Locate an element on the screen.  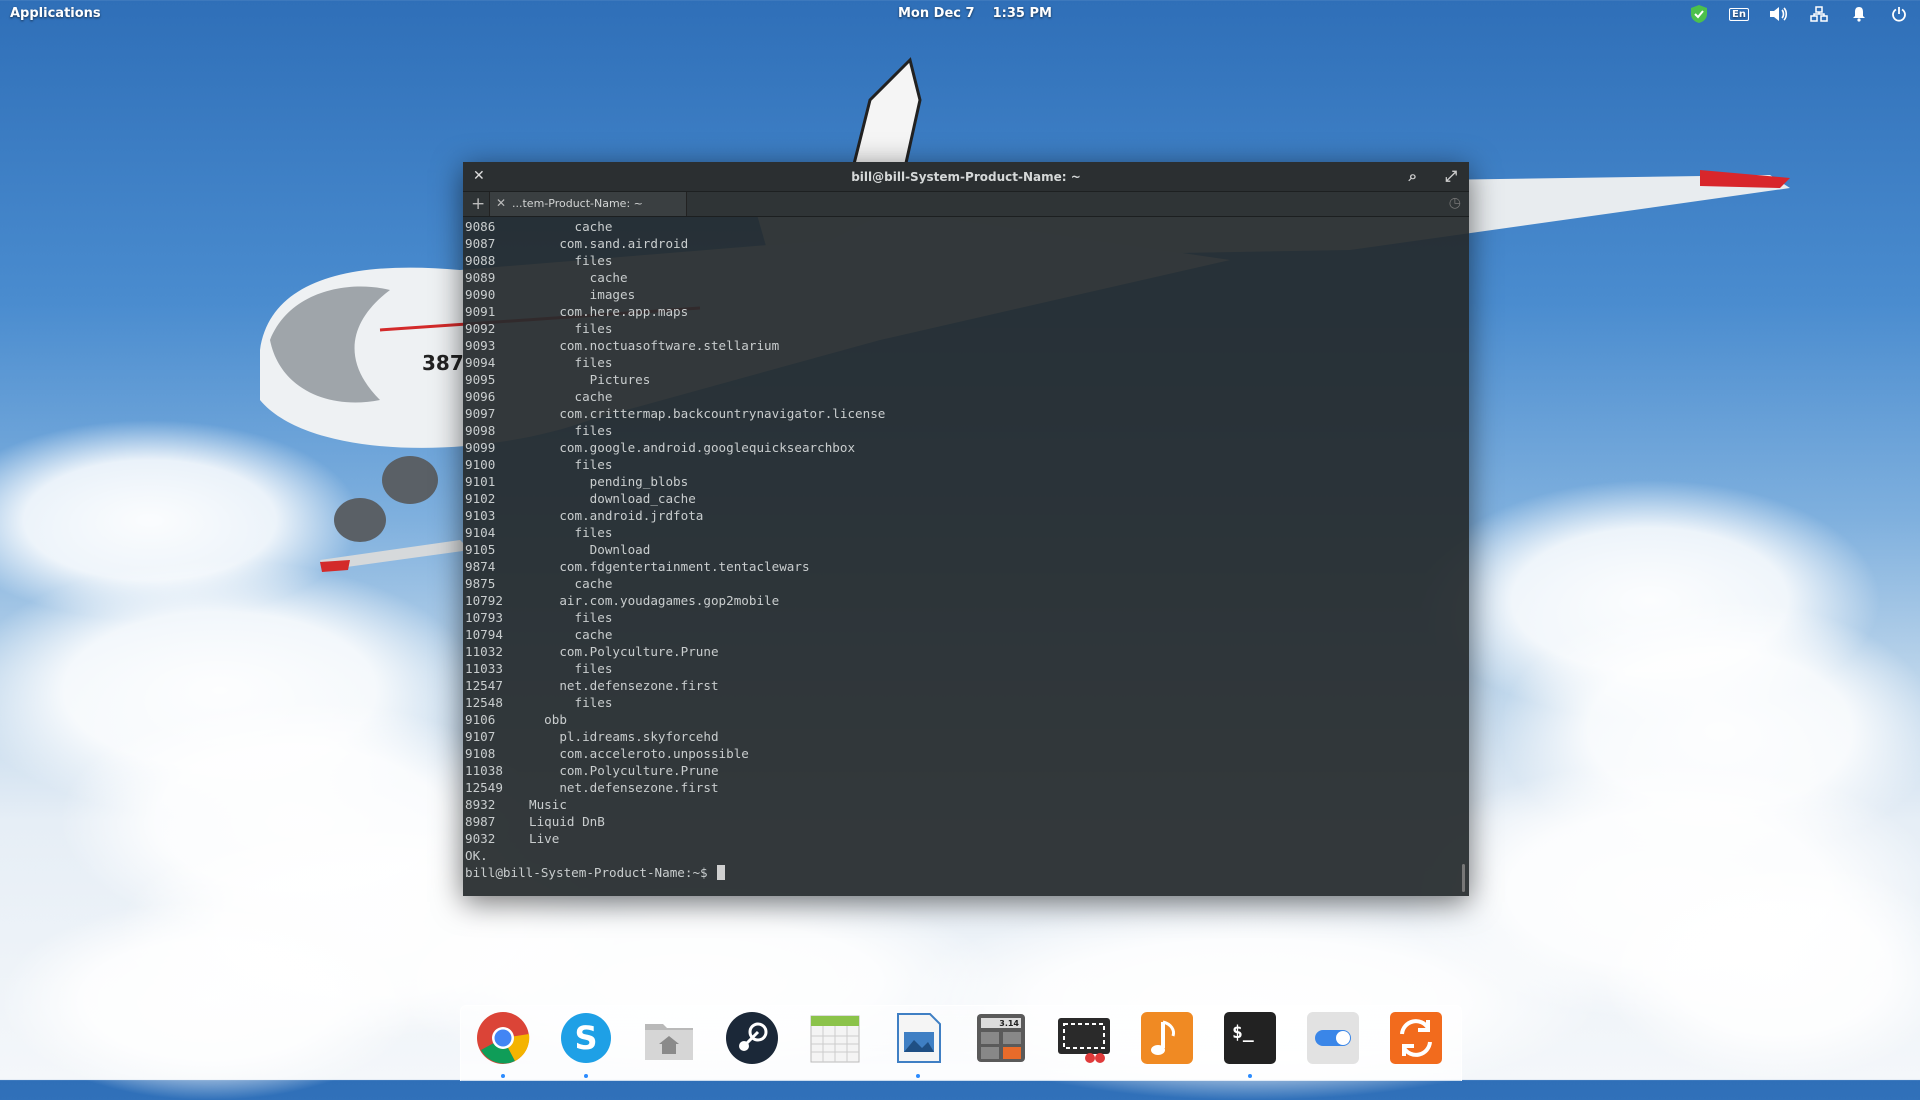
line-text: com.acceleroto.unpossible is located at coordinates (639, 753).